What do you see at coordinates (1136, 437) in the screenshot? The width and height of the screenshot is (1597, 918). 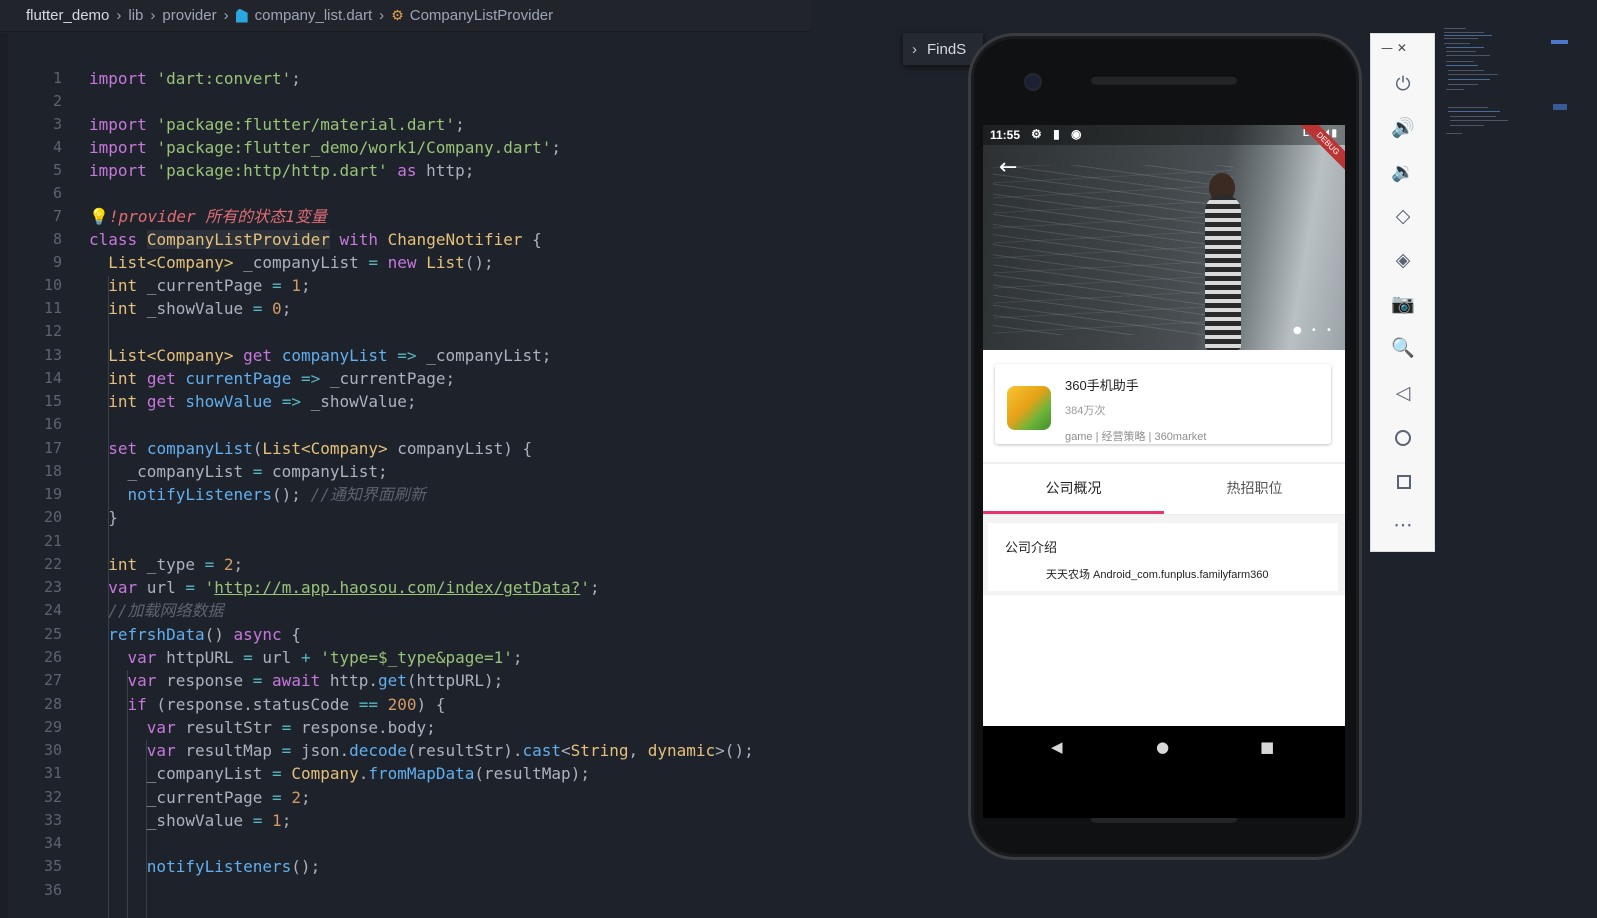 I see `app-tags: game | 经营策略 | 360market` at bounding box center [1136, 437].